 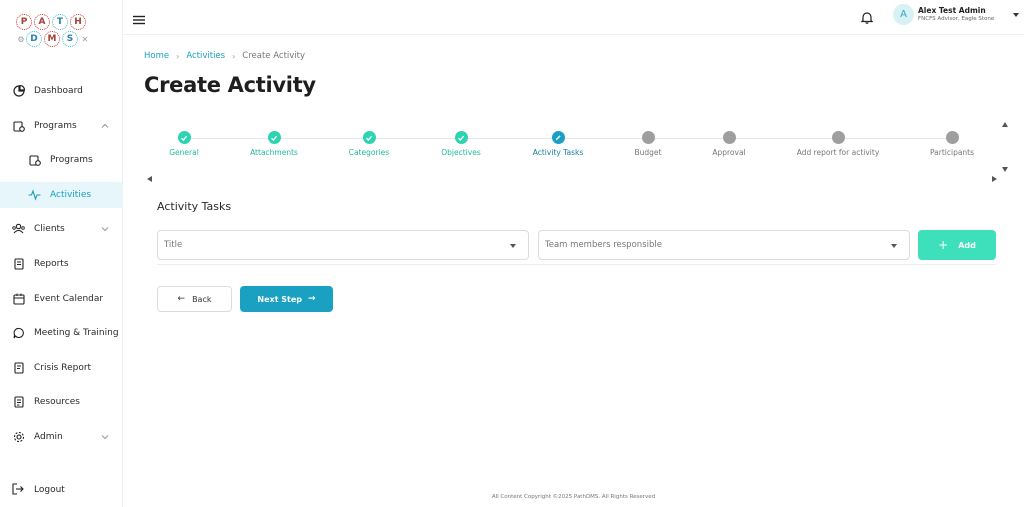 What do you see at coordinates (867, 16) in the screenshot?
I see `bell-icon` at bounding box center [867, 16].